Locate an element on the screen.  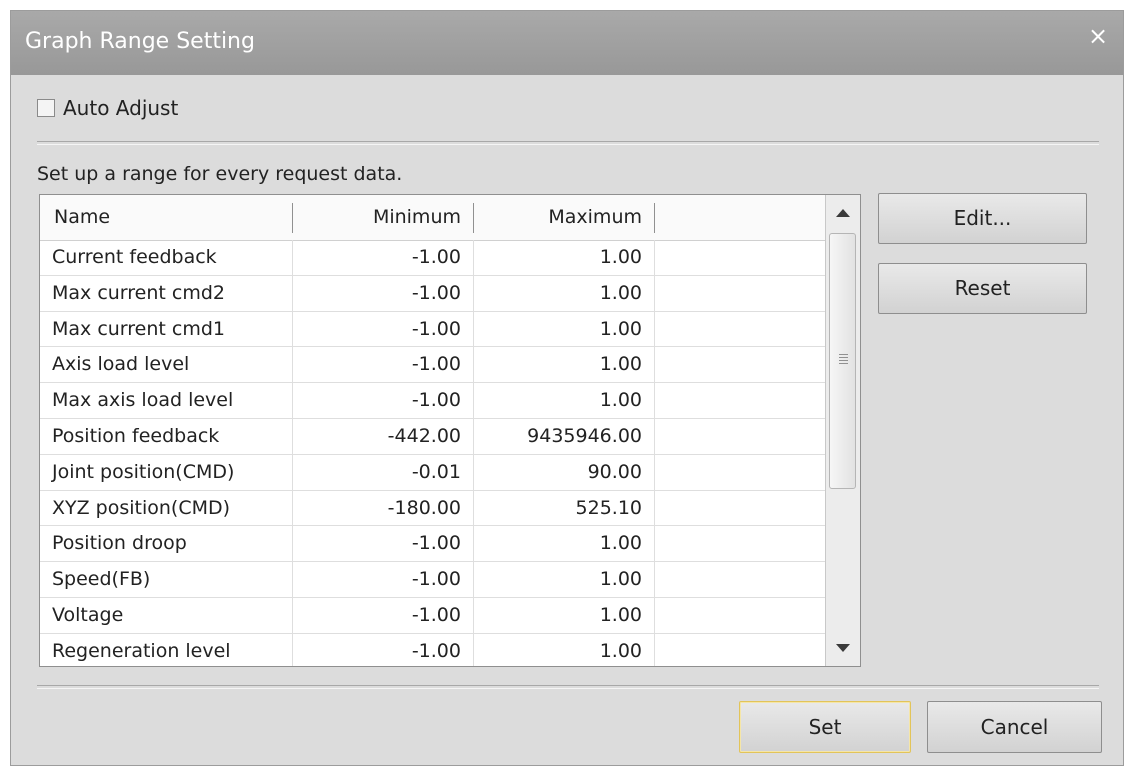
table-row: Current feedback -1.00 1.00 is located at coordinates (433, 258).